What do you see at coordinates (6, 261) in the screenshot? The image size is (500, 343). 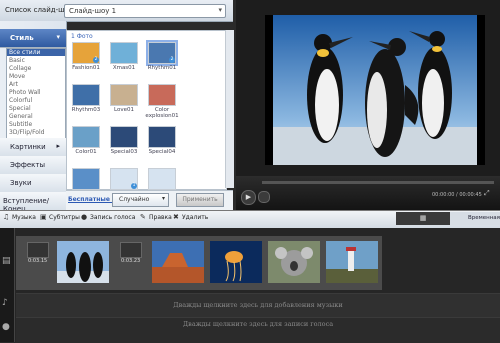 I see `film-icon: ▤` at bounding box center [6, 261].